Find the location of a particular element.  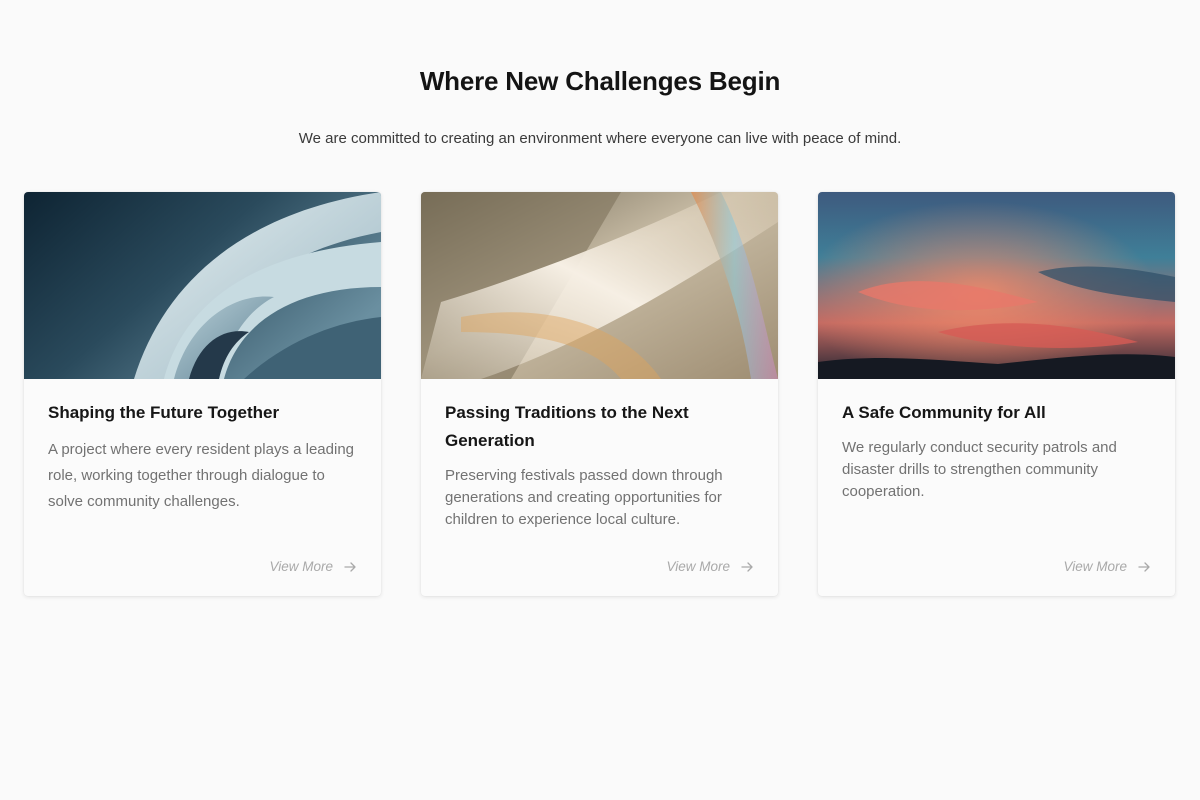

card-title: A Safe Community for All is located at coordinates (944, 412).